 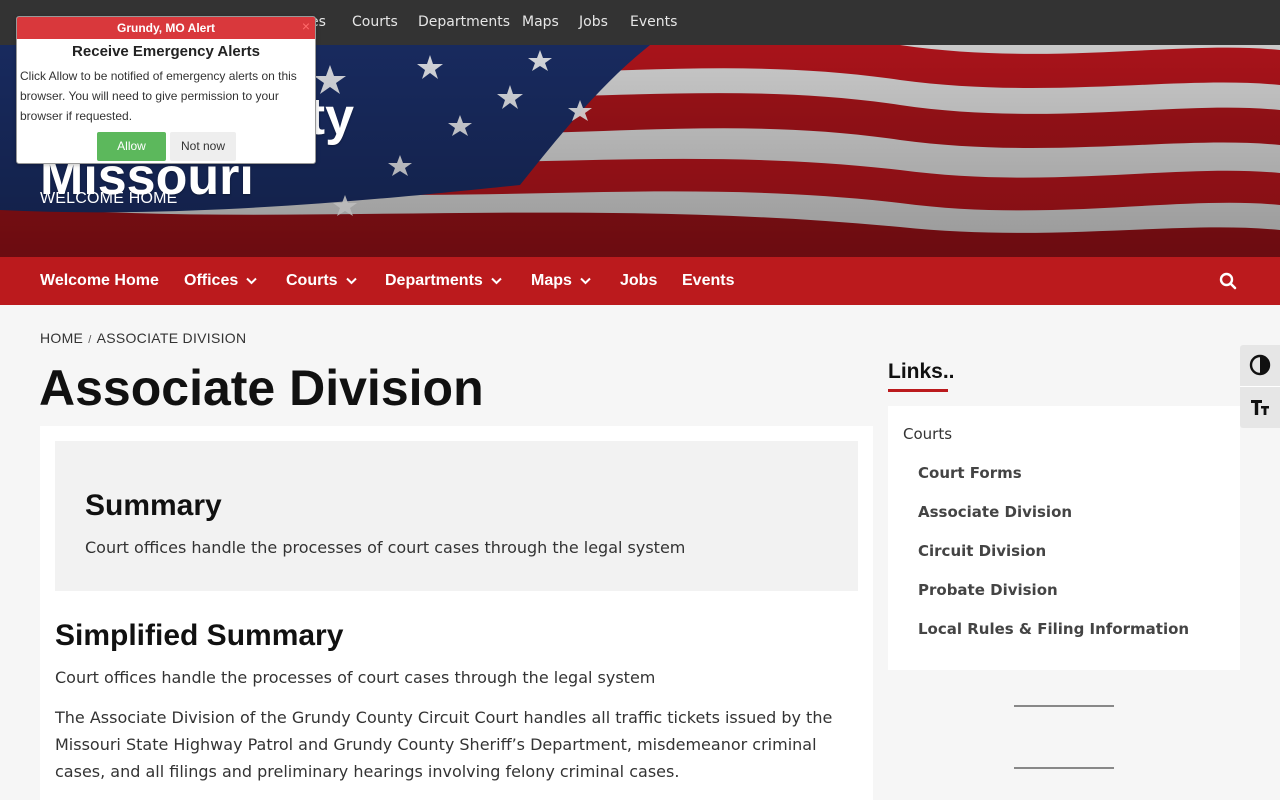 I want to click on alert-header: Grundy, MO Alert, so click(x=166, y=28).